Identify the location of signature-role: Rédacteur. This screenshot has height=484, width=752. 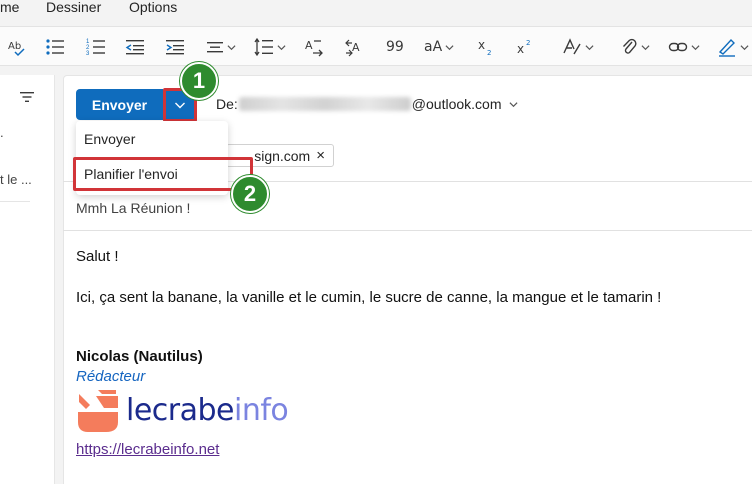
(111, 376).